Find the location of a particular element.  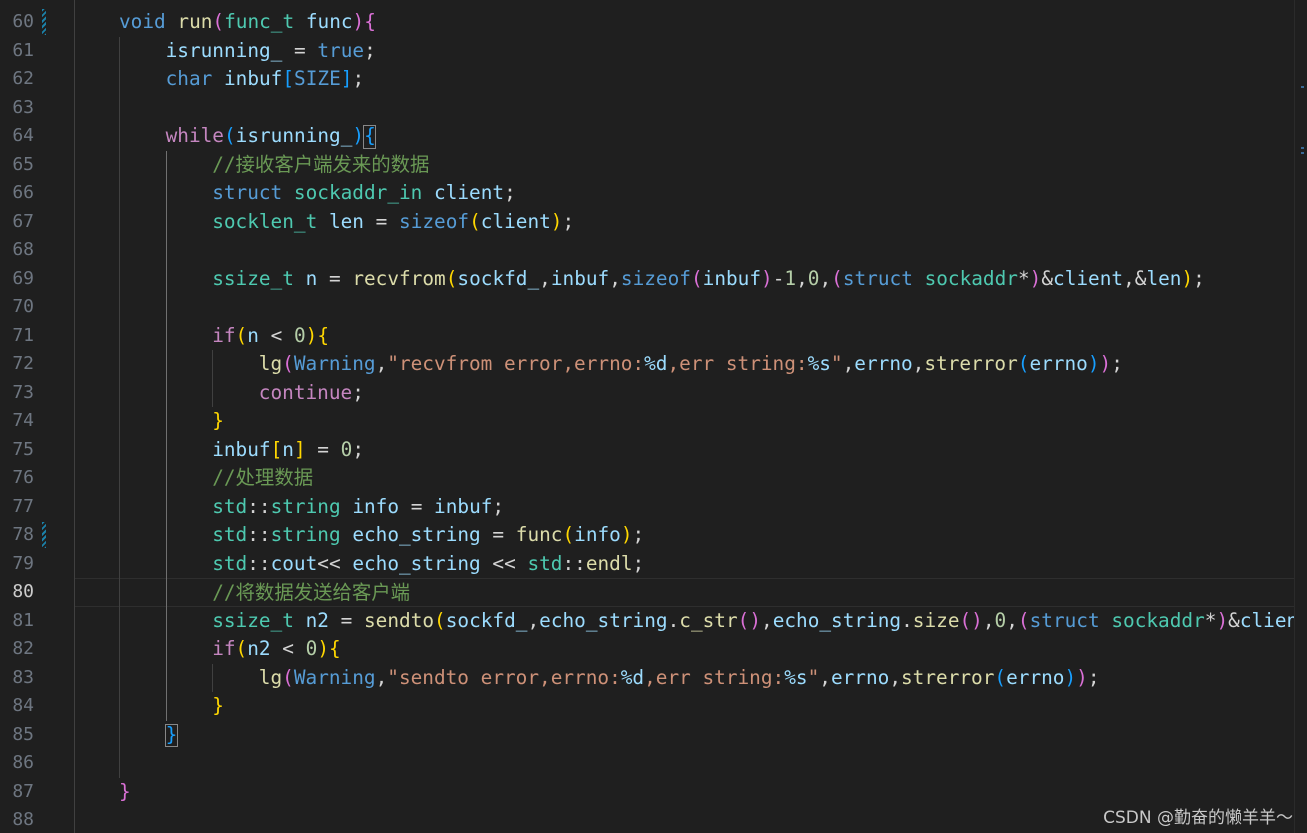

code-line-content: if(n2 < 0){ is located at coordinates (276, 649).